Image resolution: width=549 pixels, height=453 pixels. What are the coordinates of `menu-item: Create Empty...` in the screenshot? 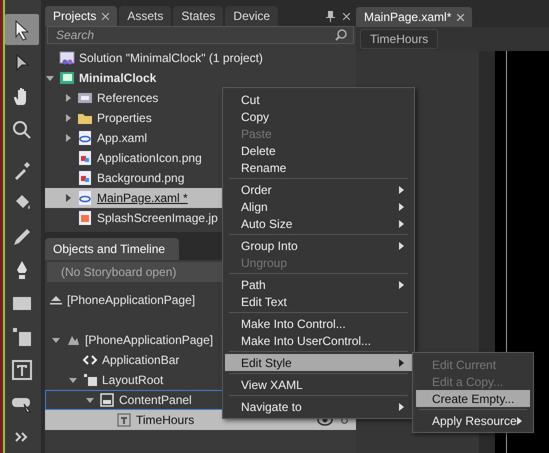 It's located at (473, 398).